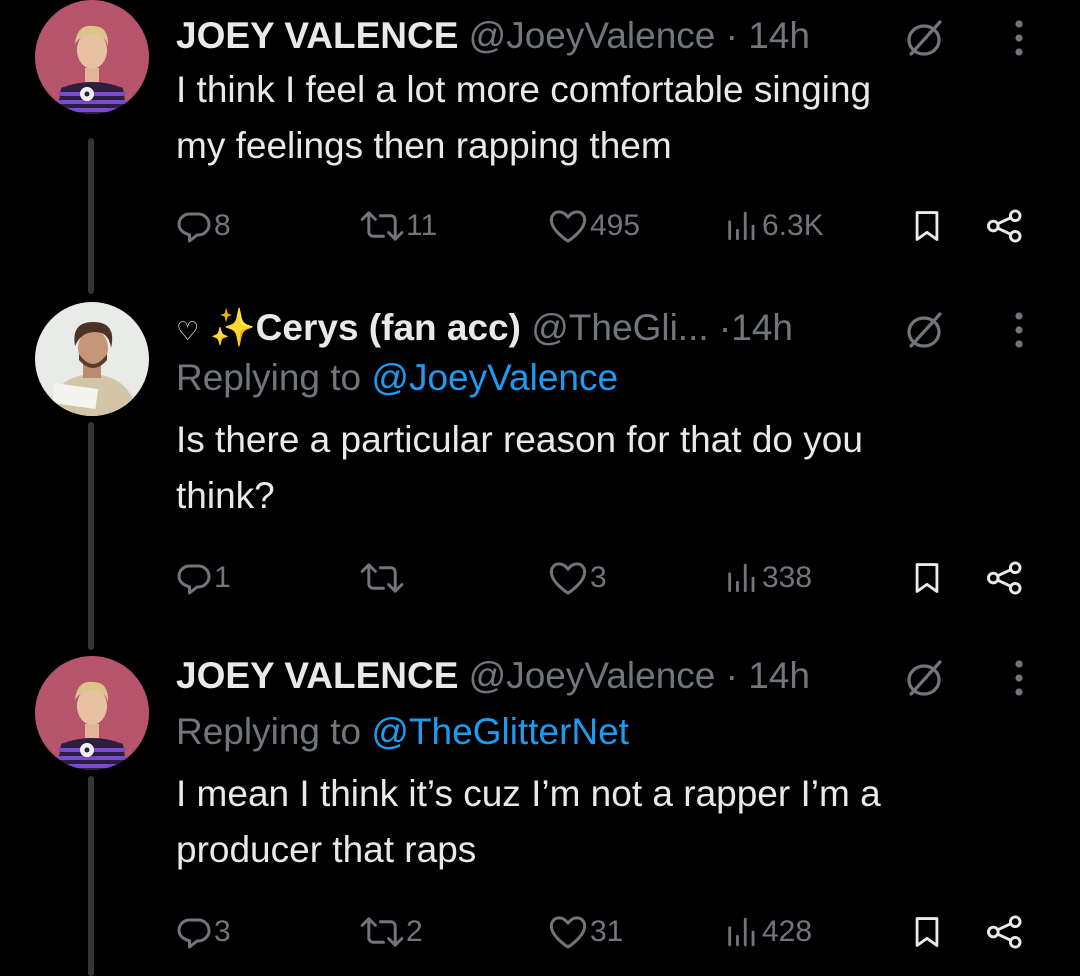  I want to click on retweet-button: 2, so click(391, 932).